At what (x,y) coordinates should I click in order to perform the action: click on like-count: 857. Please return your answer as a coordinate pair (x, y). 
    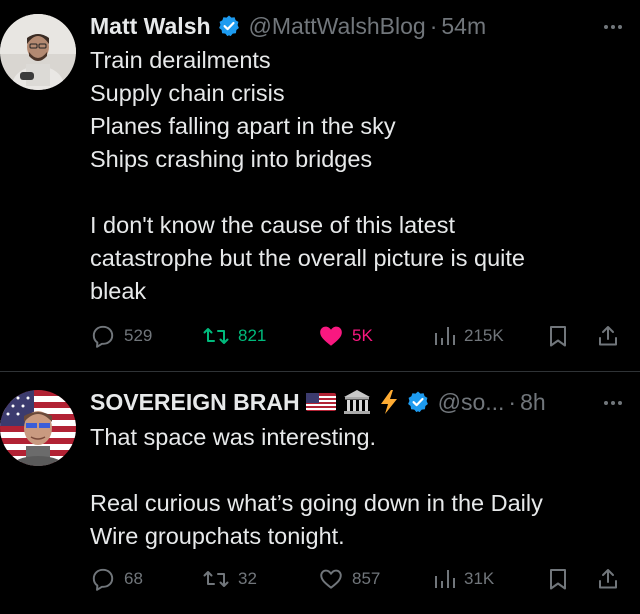
    Looking at the image, I should click on (366, 578).